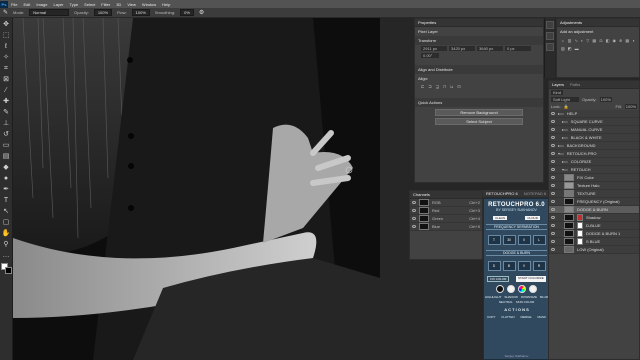  I want to click on color-balance-icon: ⚖, so click(601, 40).